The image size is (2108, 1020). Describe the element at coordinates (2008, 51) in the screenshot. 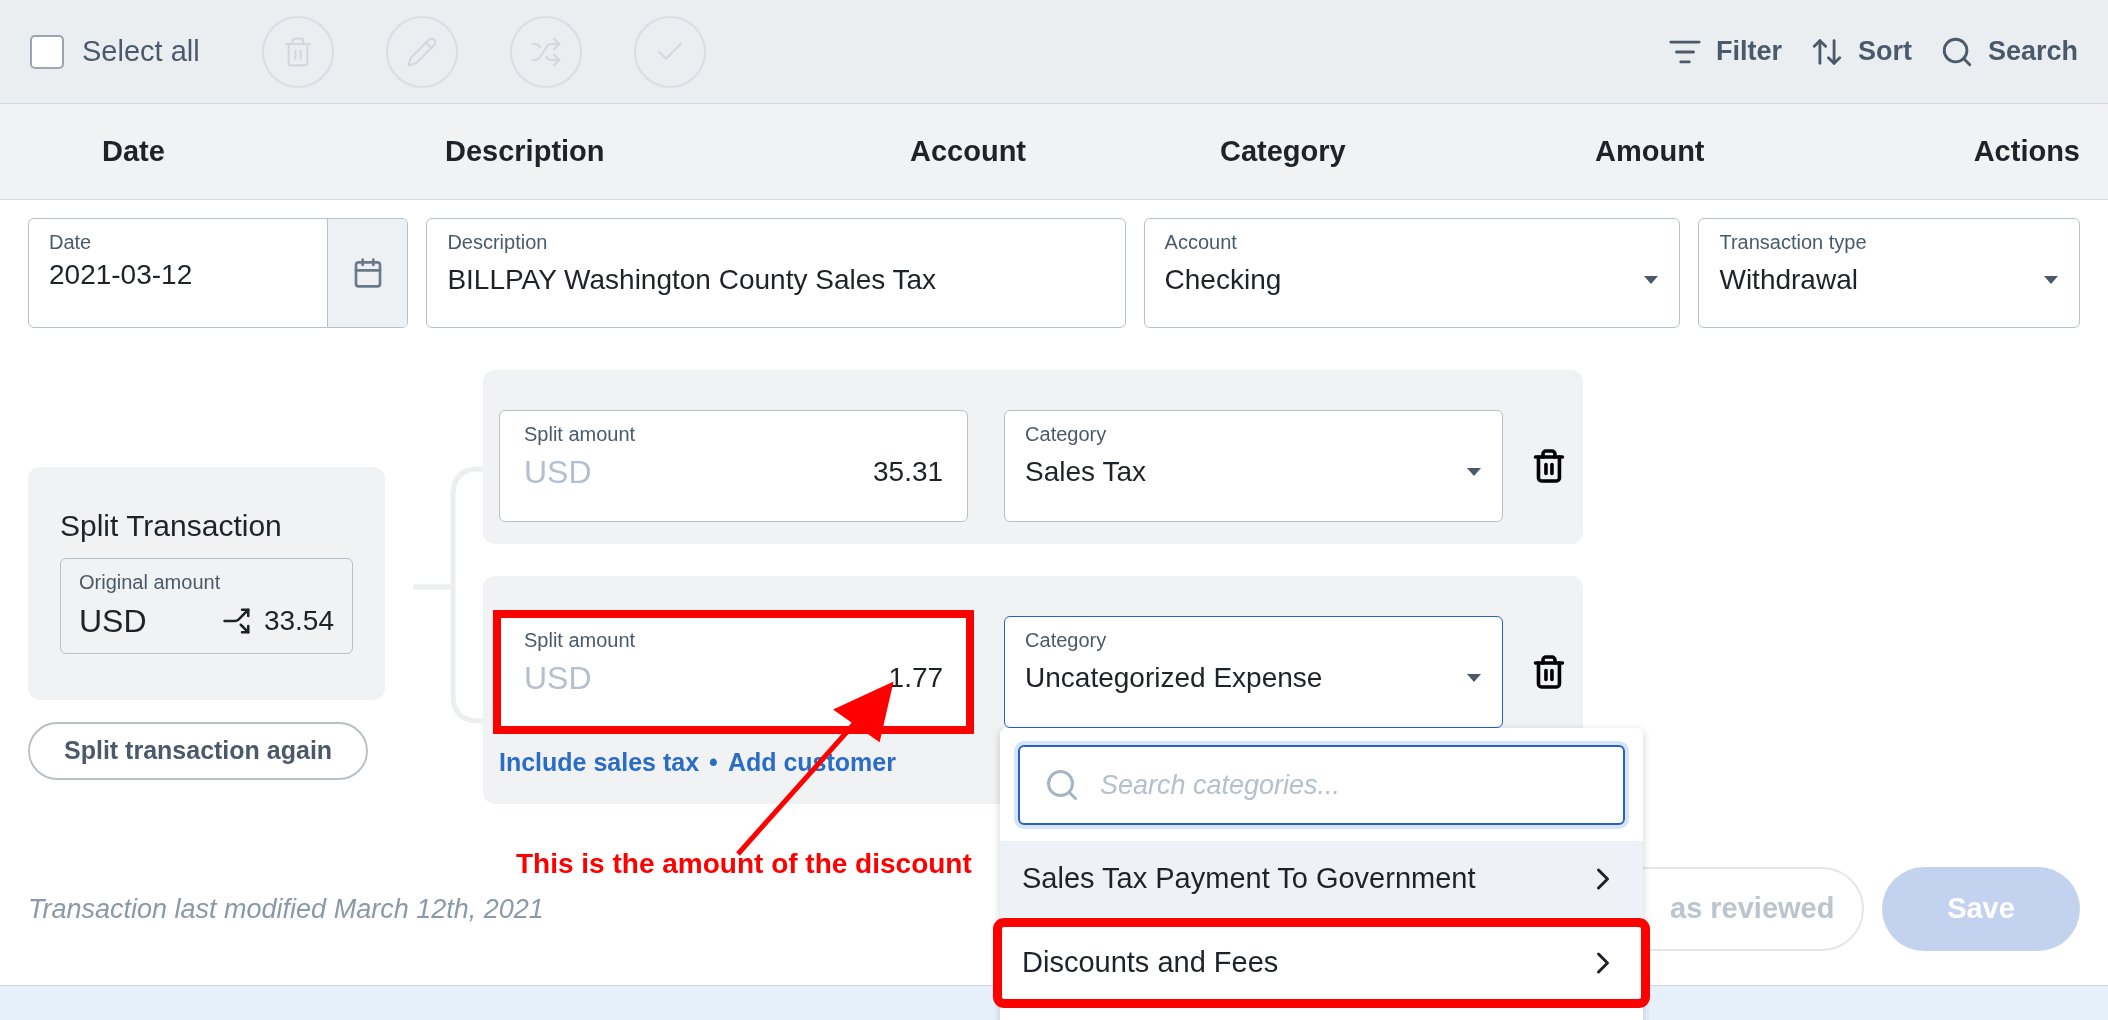

I see `search-button: Search` at that location.